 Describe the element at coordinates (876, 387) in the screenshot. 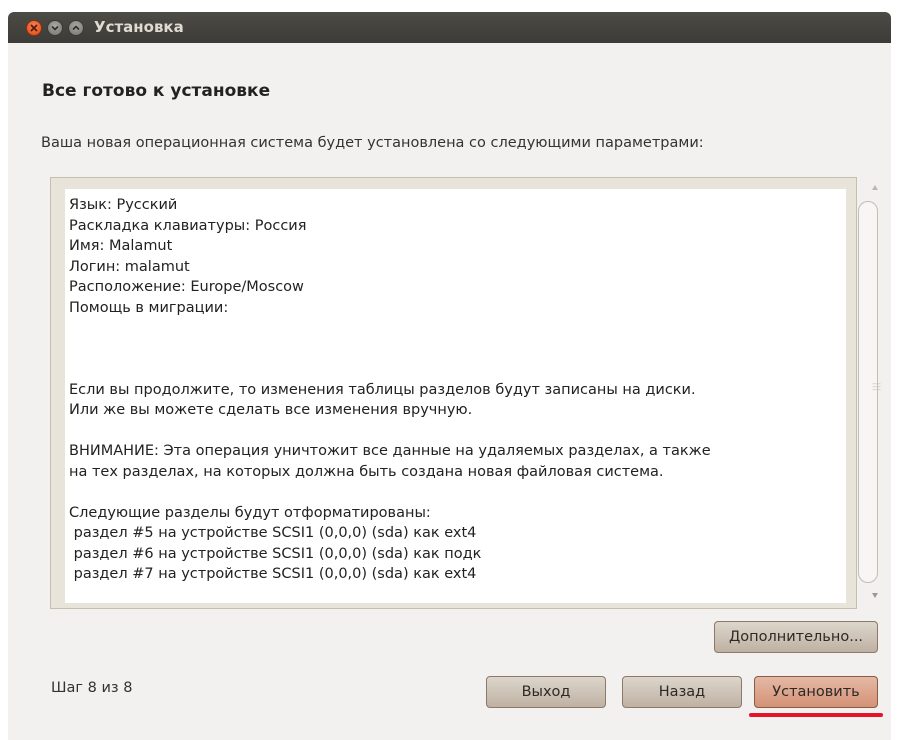

I see `scrollbar-grip-icon: — — —` at that location.